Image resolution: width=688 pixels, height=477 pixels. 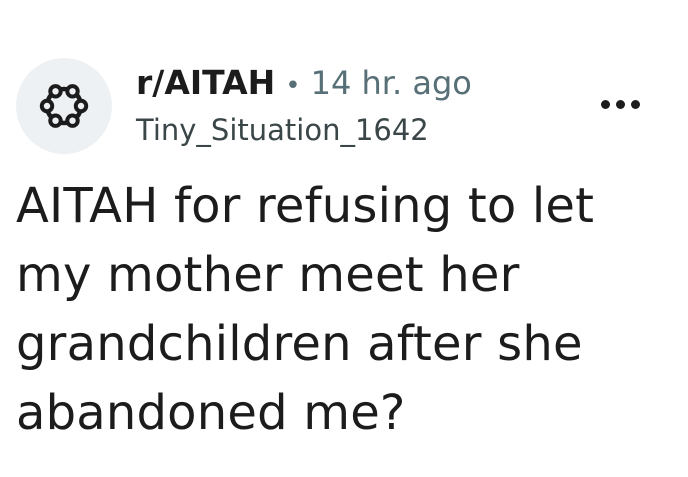 I want to click on more-options-button, so click(x=620, y=104).